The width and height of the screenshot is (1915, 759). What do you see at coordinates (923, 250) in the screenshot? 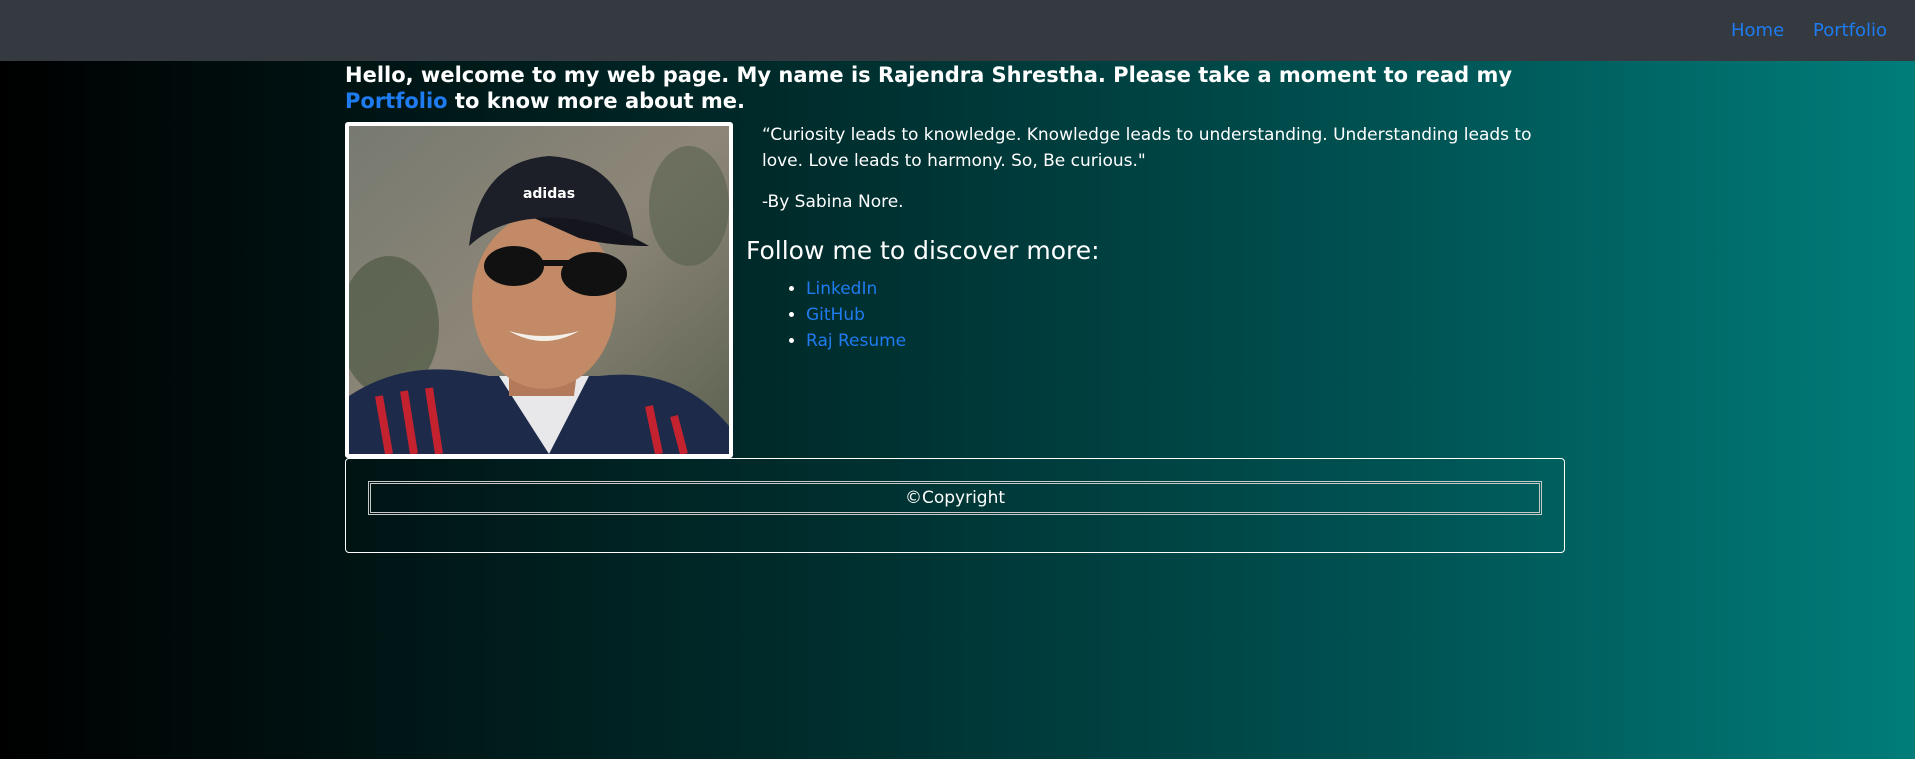
I see `follow-heading: Follow me to discover more:` at bounding box center [923, 250].